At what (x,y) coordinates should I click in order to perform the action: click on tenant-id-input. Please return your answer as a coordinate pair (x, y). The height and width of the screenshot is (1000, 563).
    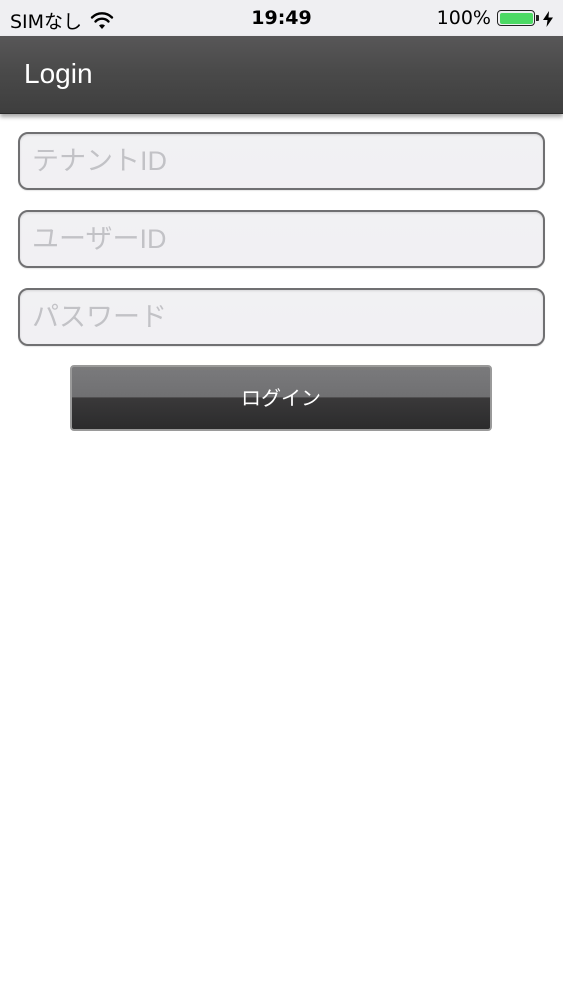
    Looking at the image, I should click on (281, 161).